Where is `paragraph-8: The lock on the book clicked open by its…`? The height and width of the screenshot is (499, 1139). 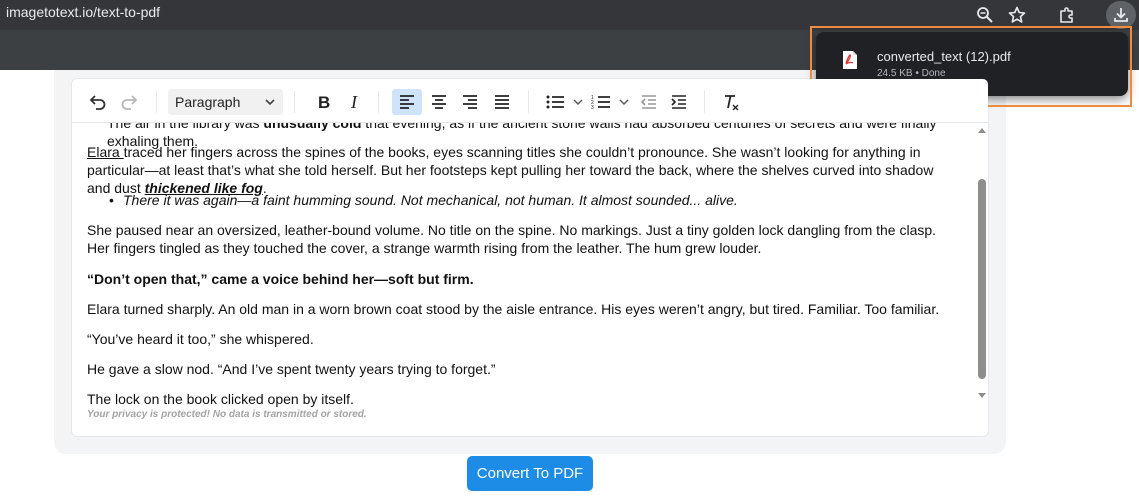 paragraph-8: The lock on the book clicked open by its… is located at coordinates (220, 399).